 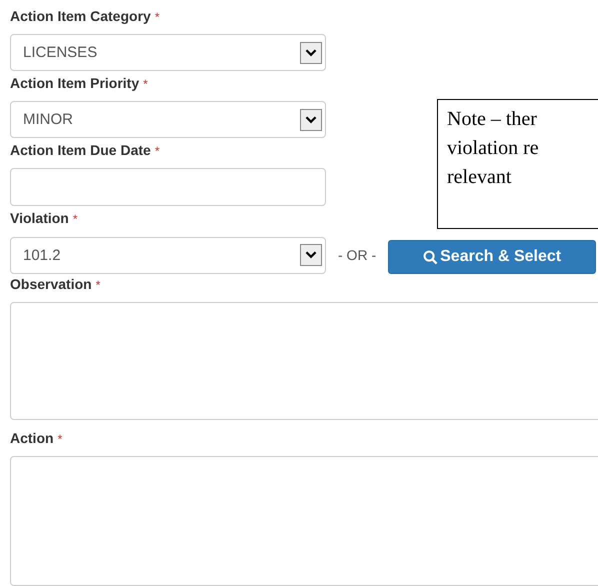 What do you see at coordinates (75, 83) in the screenshot?
I see `field-label: Action Item Priority` at bounding box center [75, 83].